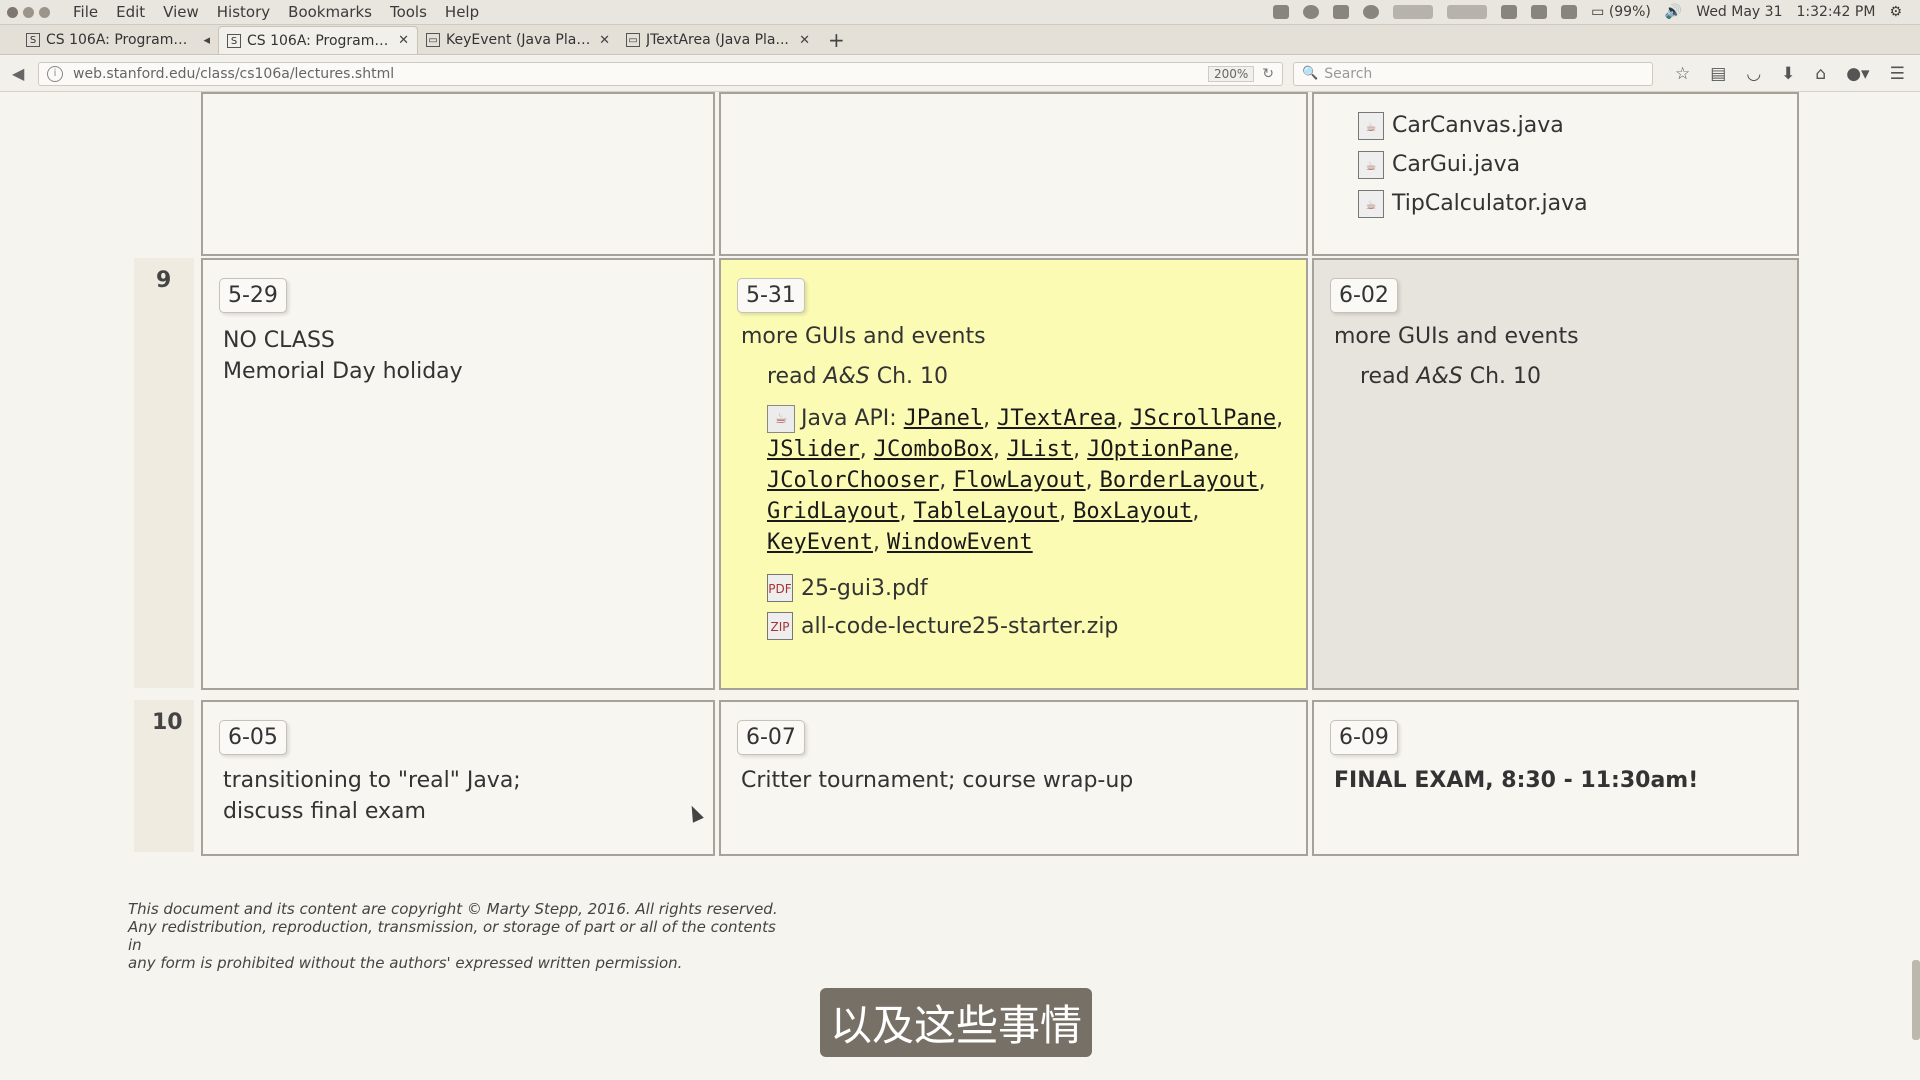 Image resolution: width=1920 pixels, height=1080 pixels. What do you see at coordinates (1490, 203) in the screenshot?
I see `file-name: TipCalculator.java` at bounding box center [1490, 203].